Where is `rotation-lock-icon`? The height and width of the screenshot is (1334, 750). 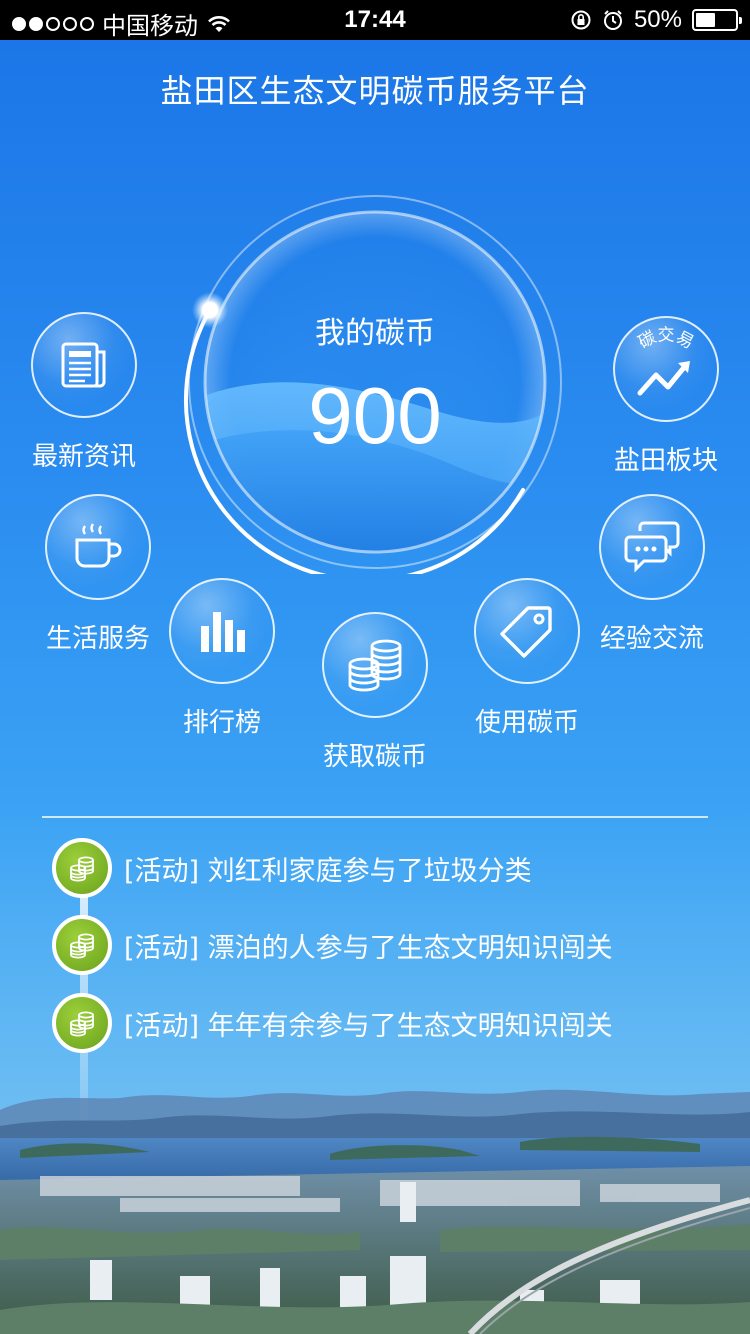 rotation-lock-icon is located at coordinates (581, 20).